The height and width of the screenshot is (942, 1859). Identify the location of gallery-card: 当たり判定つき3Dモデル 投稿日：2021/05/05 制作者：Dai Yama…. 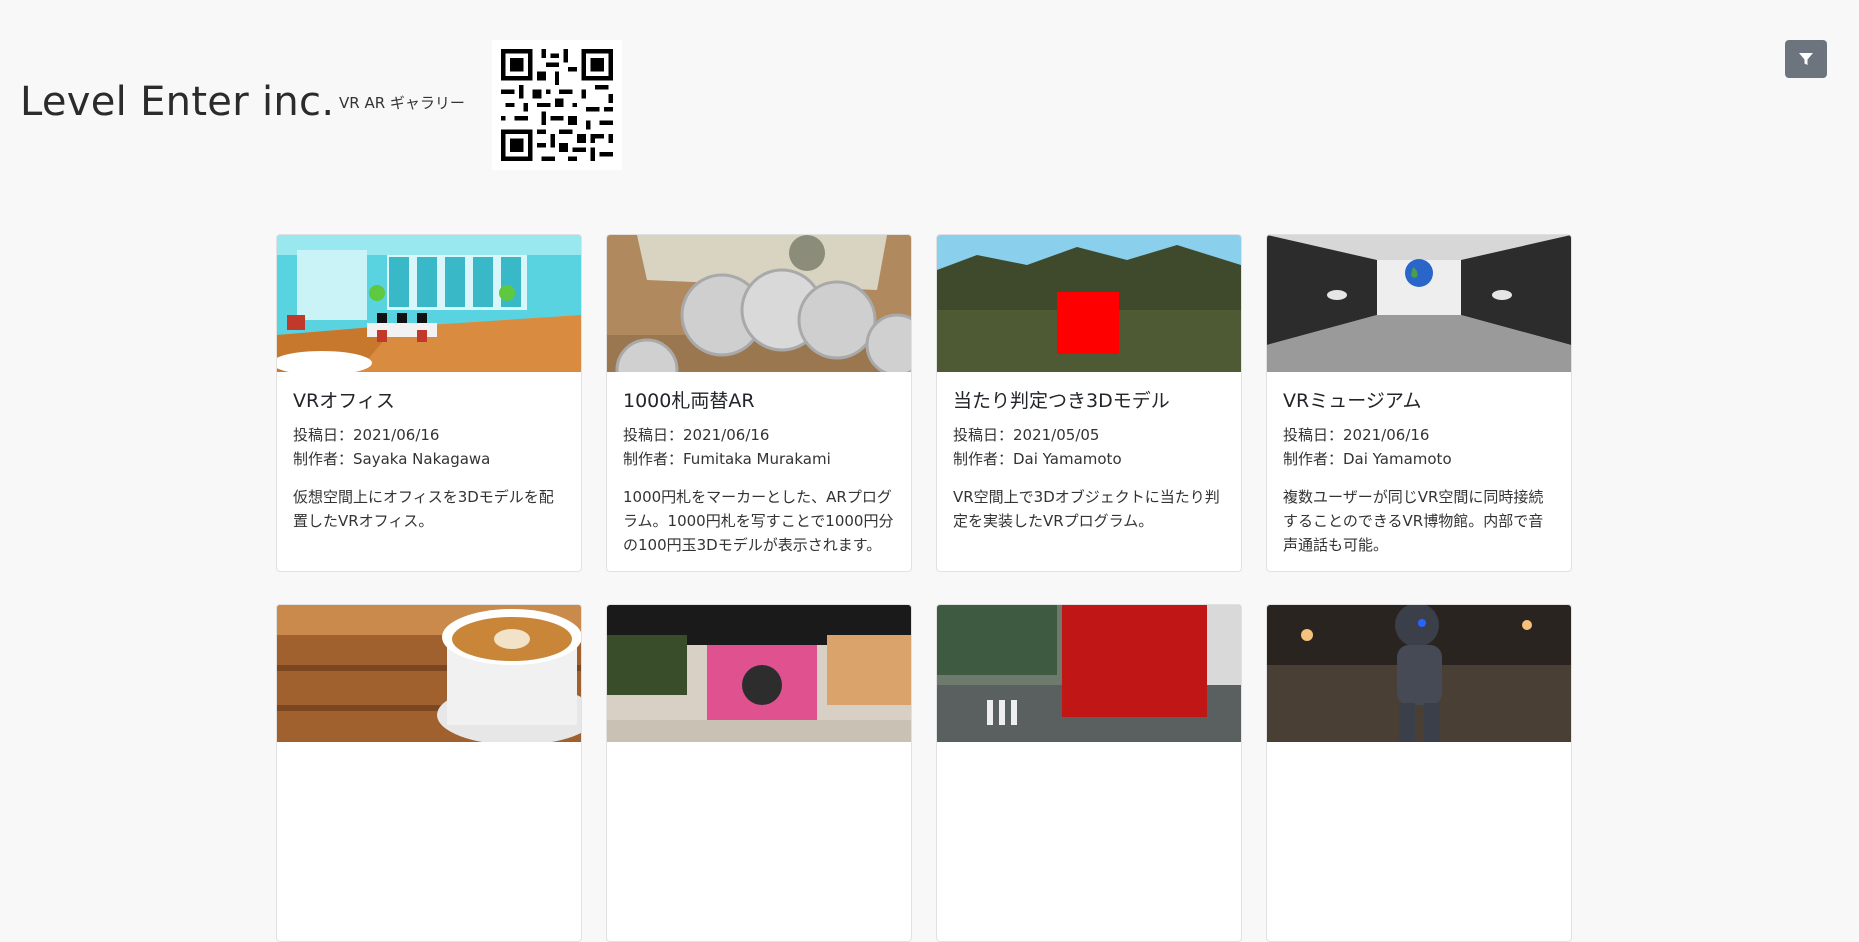
(1089, 403).